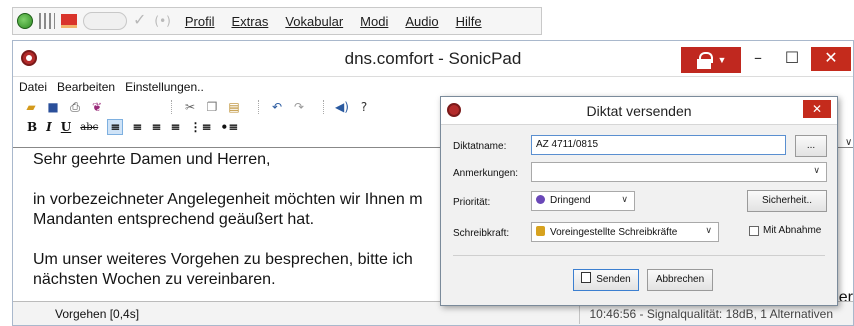 The height and width of the screenshot is (326, 854). What do you see at coordinates (314, 21) in the screenshot?
I see `menu-vokabular: Vokabular` at bounding box center [314, 21].